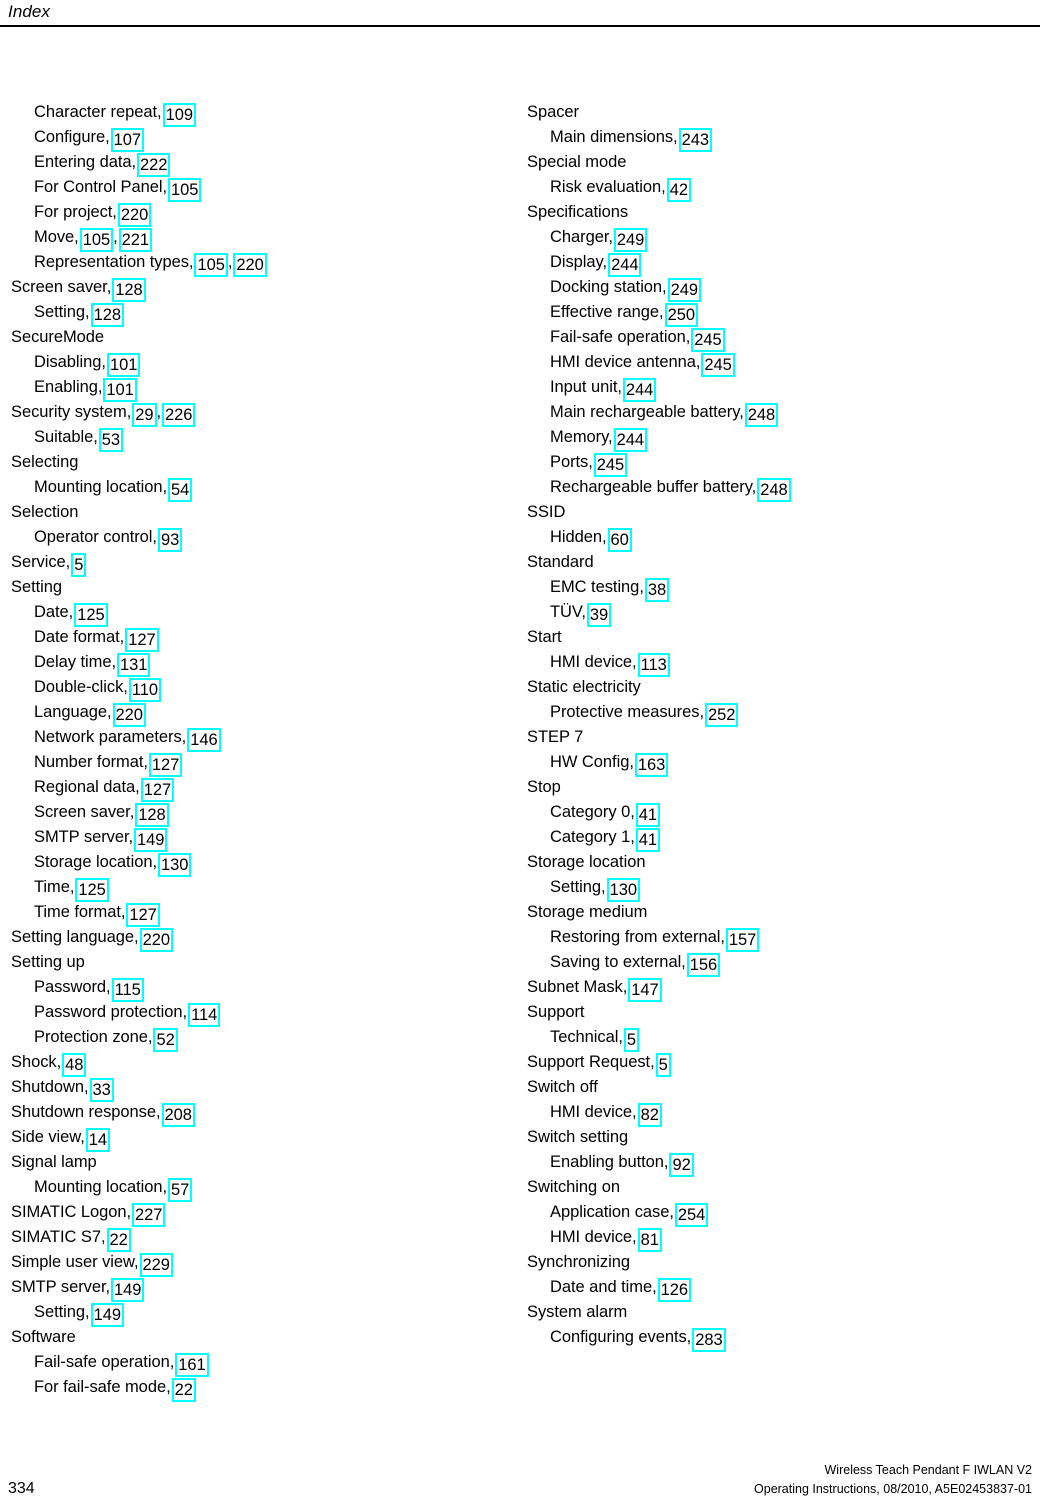 The width and height of the screenshot is (1040, 1509). I want to click on page-reference-link: 163, so click(651, 765).